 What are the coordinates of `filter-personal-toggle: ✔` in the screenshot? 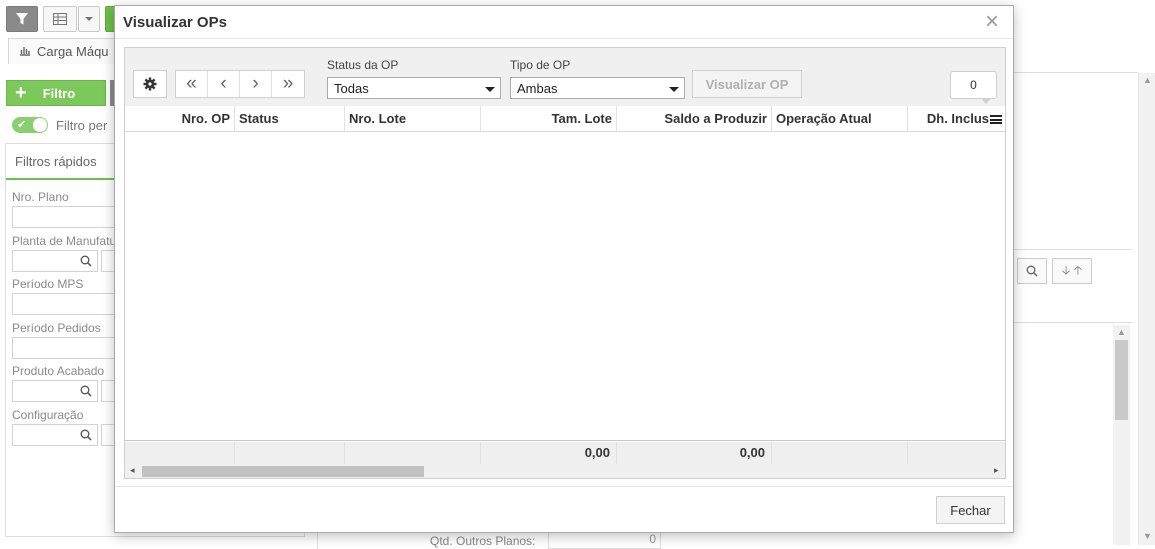 It's located at (30, 125).